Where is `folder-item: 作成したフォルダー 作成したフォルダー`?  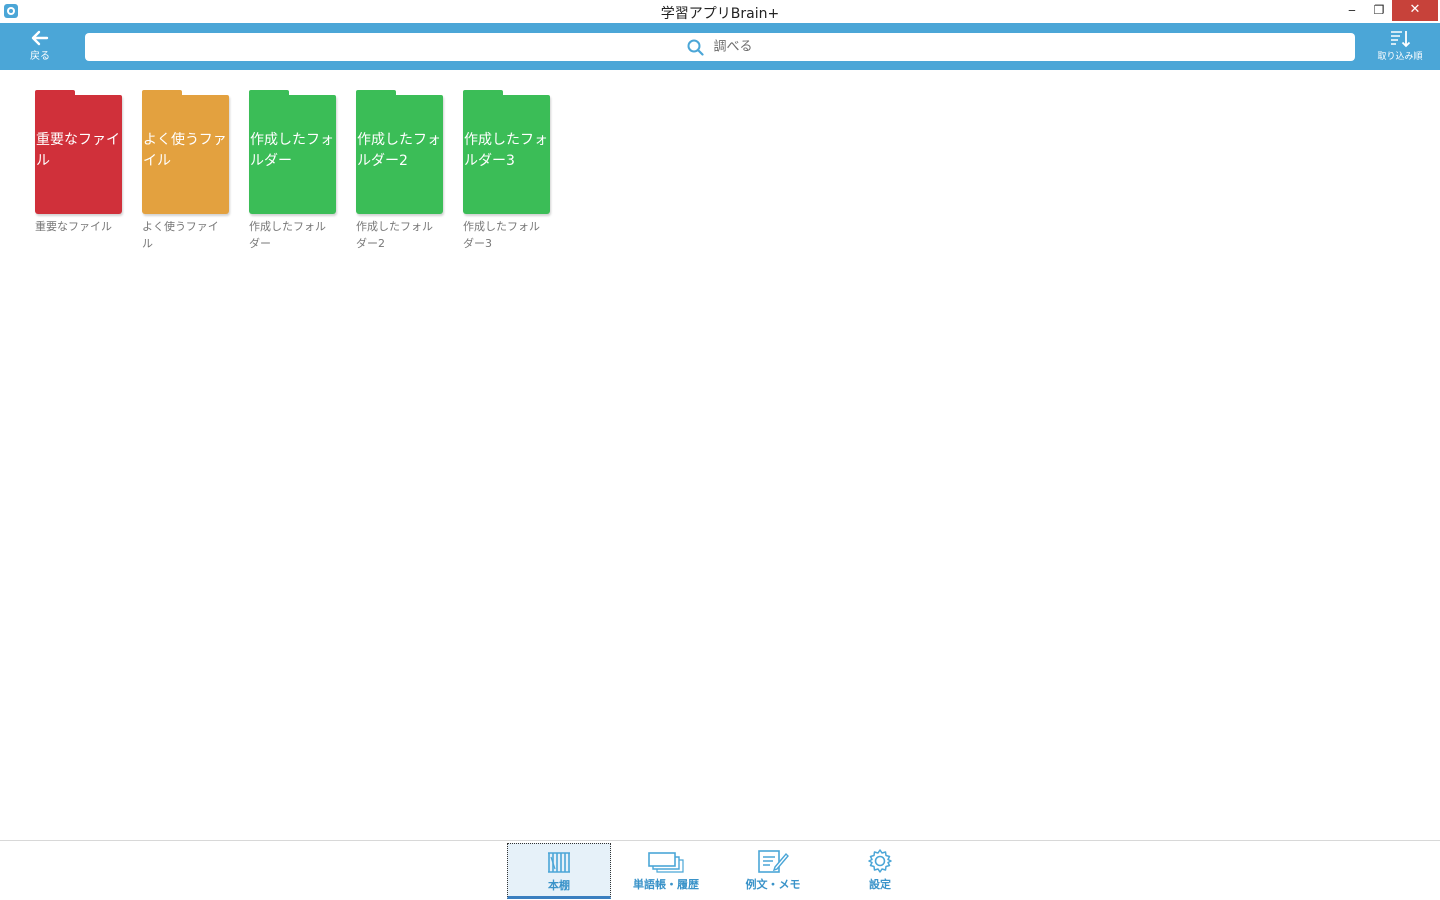 folder-item: 作成したフォルダー 作成したフォルダー is located at coordinates (292, 171).